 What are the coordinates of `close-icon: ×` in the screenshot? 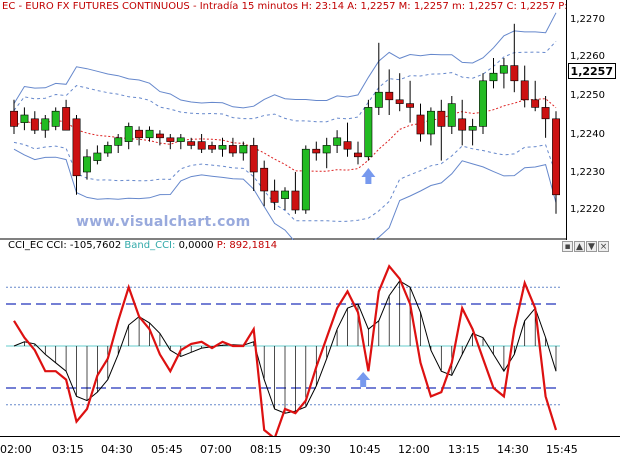 It's located at (603, 246).